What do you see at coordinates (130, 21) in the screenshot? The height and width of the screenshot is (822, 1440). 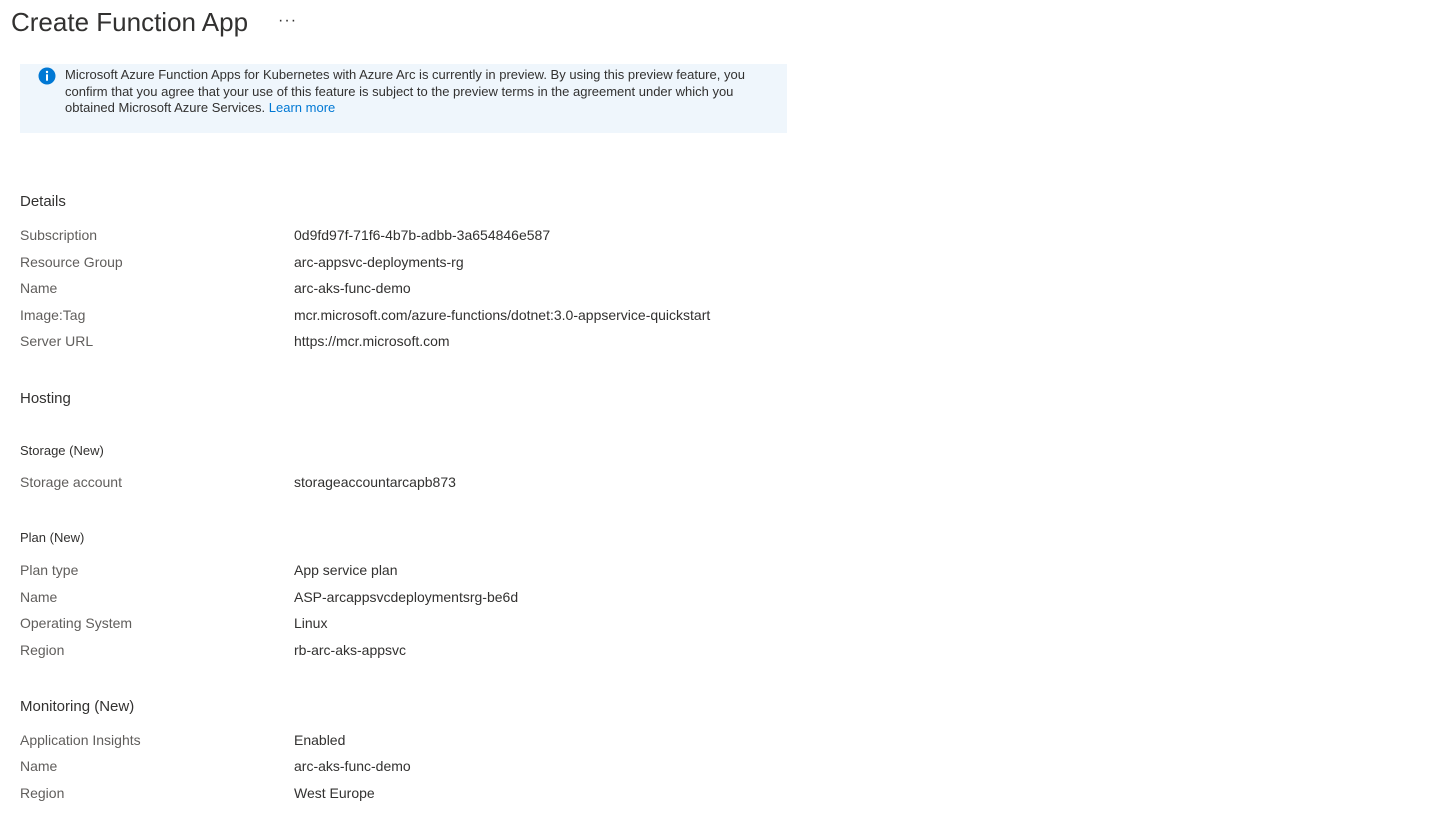 I see `page-title: Create Function App` at bounding box center [130, 21].